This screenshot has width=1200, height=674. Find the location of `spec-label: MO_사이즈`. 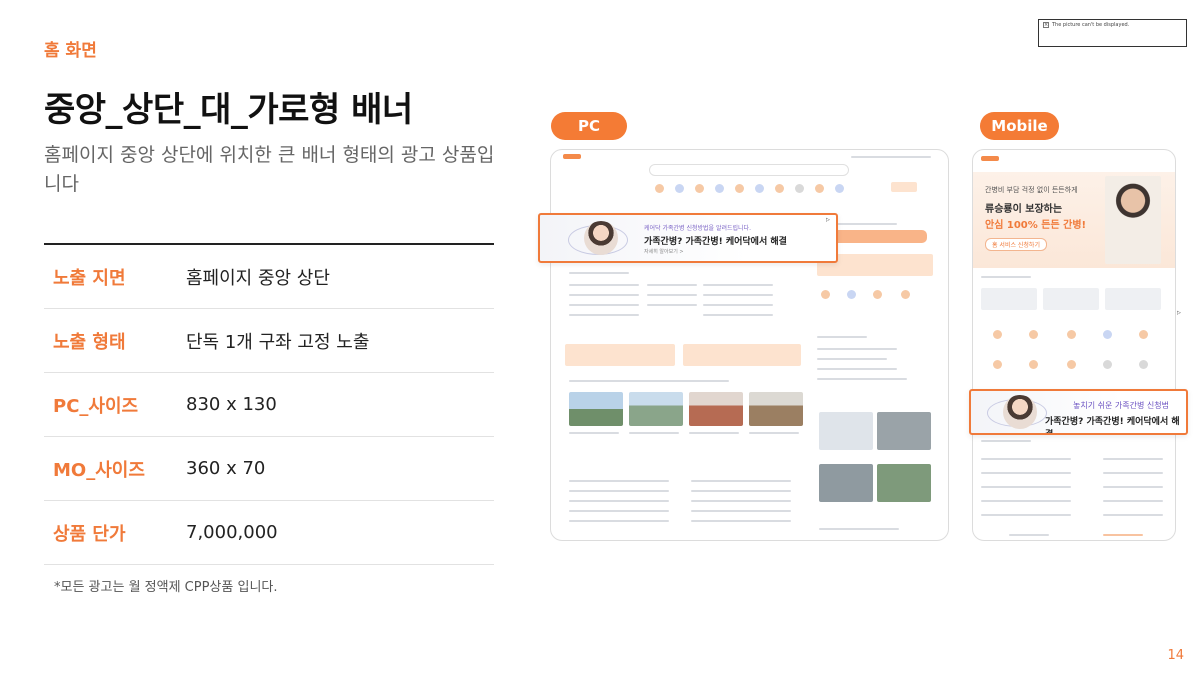

spec-label: MO_사이즈 is located at coordinates (99, 470).